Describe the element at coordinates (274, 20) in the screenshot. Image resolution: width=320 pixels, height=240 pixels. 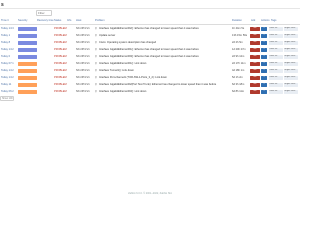
I see `column-tags: Tags` at that location.